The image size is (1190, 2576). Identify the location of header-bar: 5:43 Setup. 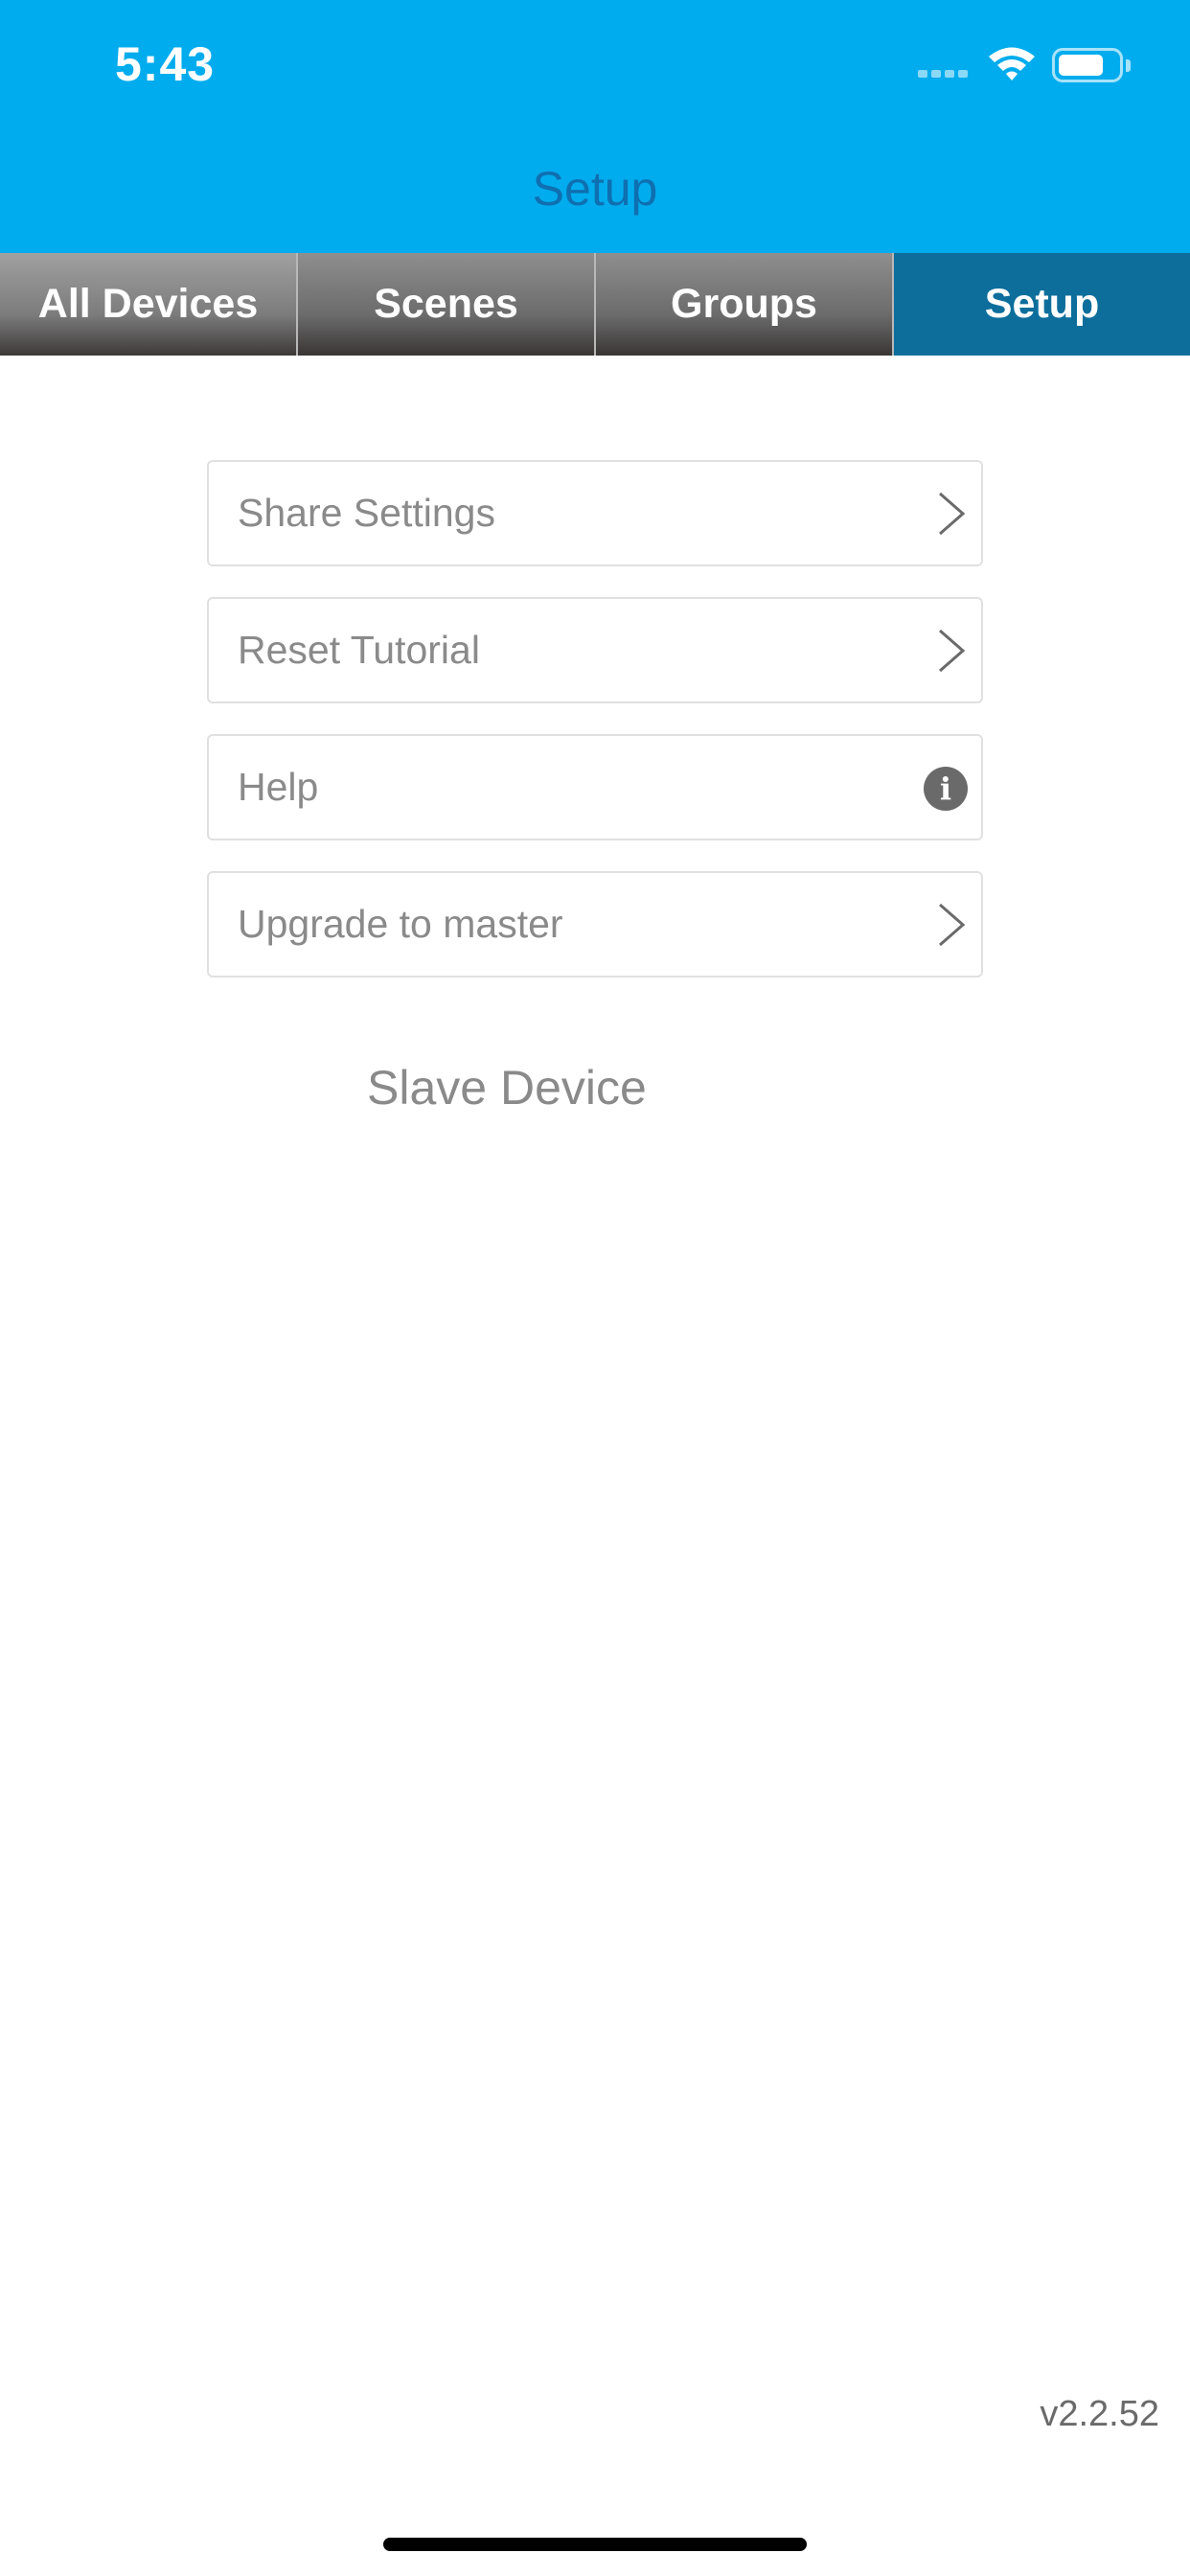
(595, 126).